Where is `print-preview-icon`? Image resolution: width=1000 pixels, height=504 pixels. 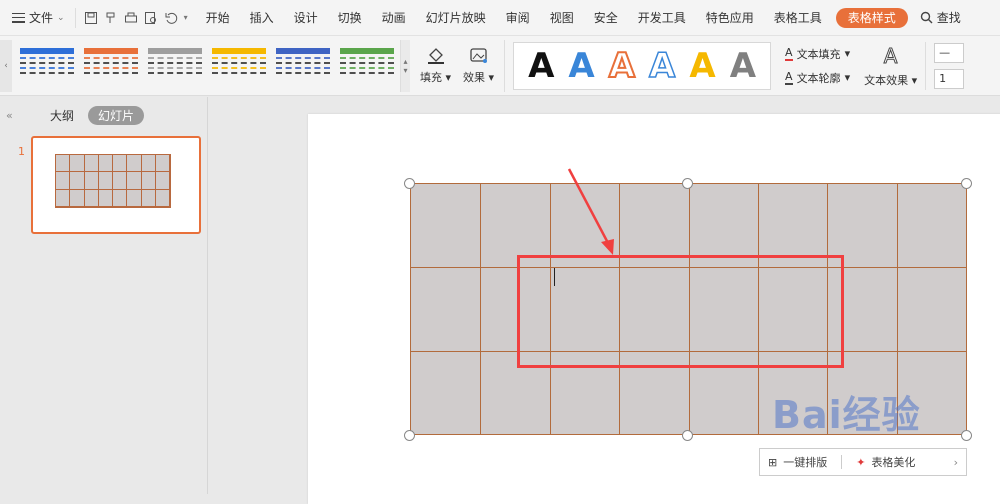
print-preview-icon is located at coordinates (151, 18).